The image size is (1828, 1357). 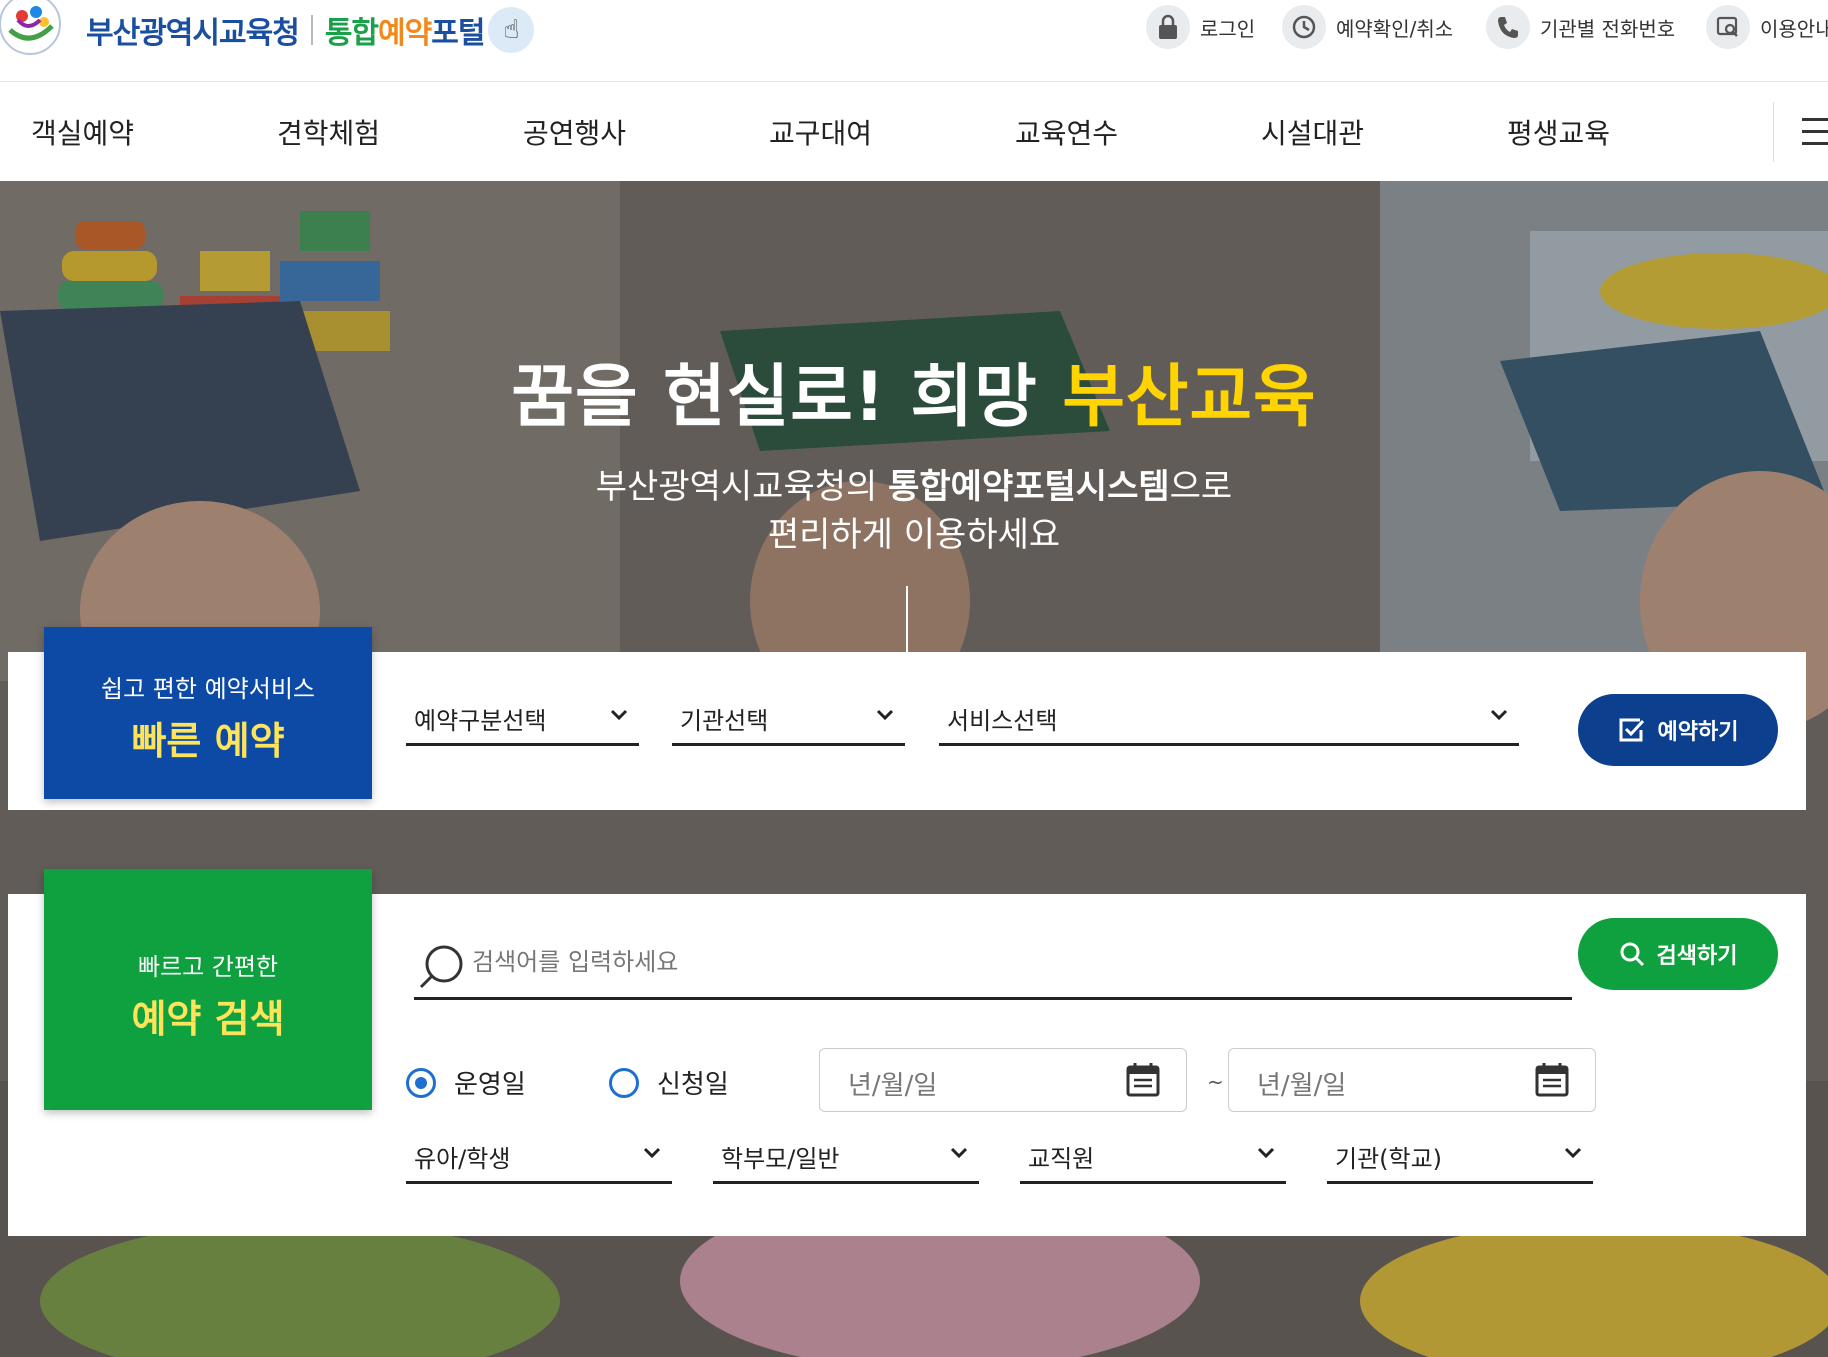 What do you see at coordinates (1302, 1086) in the screenshot?
I see `date-to-placeholder: 년/월/일` at bounding box center [1302, 1086].